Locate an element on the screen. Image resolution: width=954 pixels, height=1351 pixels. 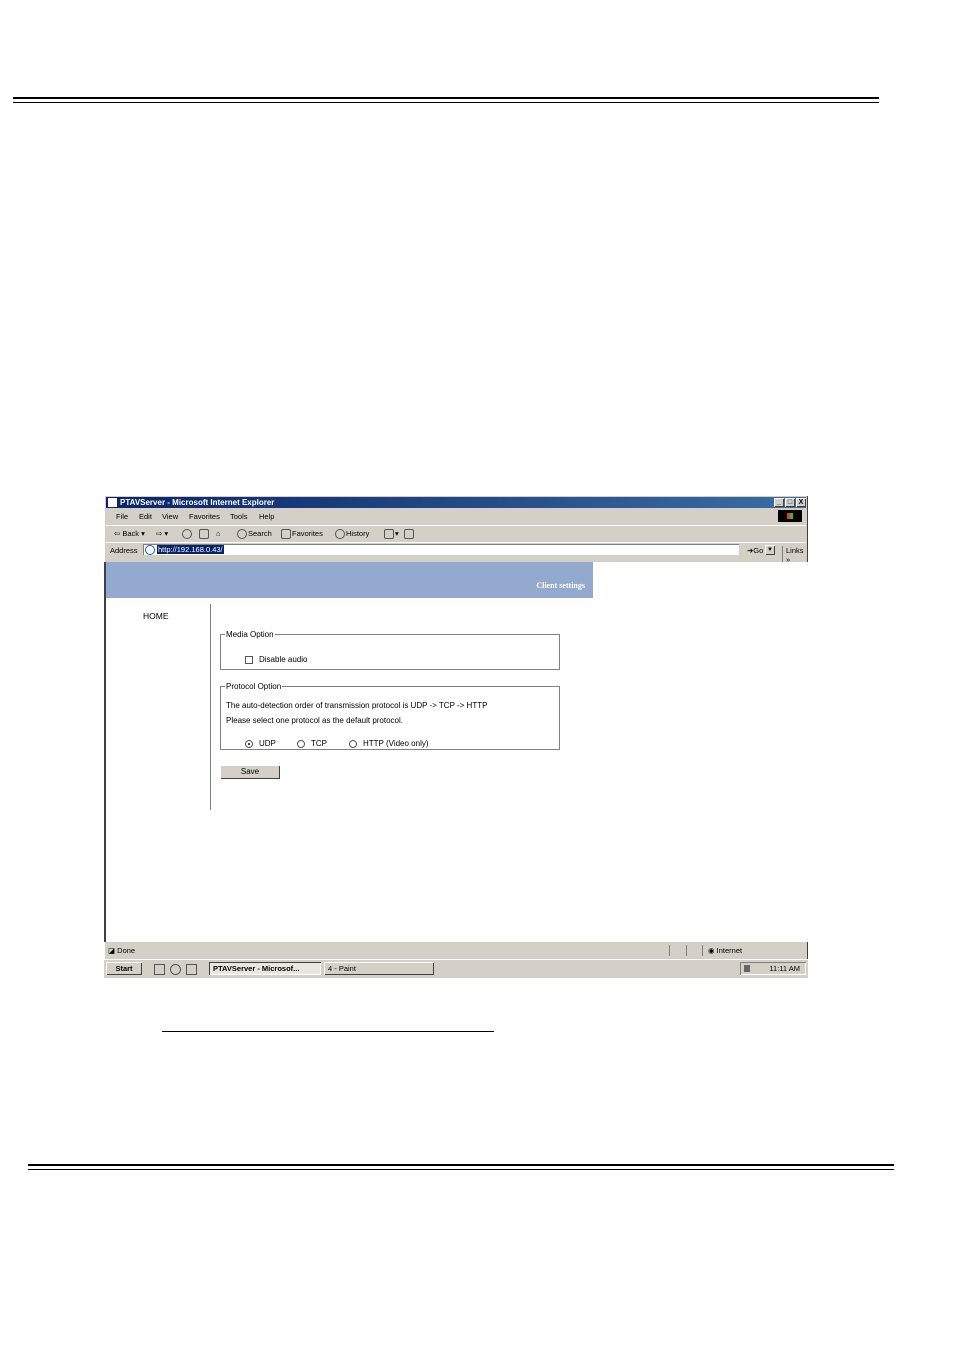
address-label: Address is located at coordinates (124, 550).